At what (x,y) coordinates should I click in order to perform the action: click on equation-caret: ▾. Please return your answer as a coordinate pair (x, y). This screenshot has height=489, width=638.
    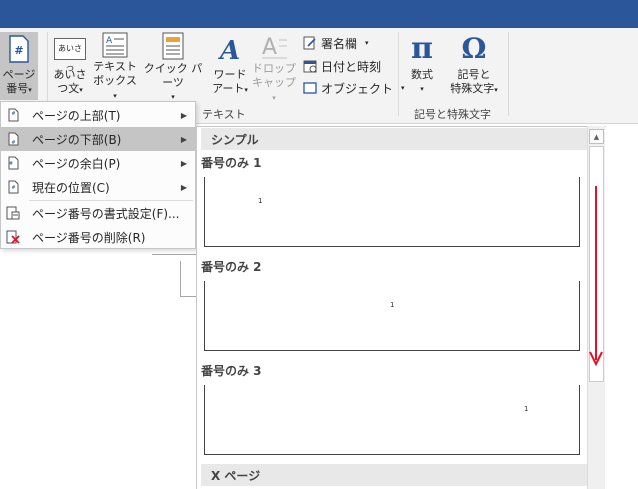
    Looking at the image, I should click on (422, 89).